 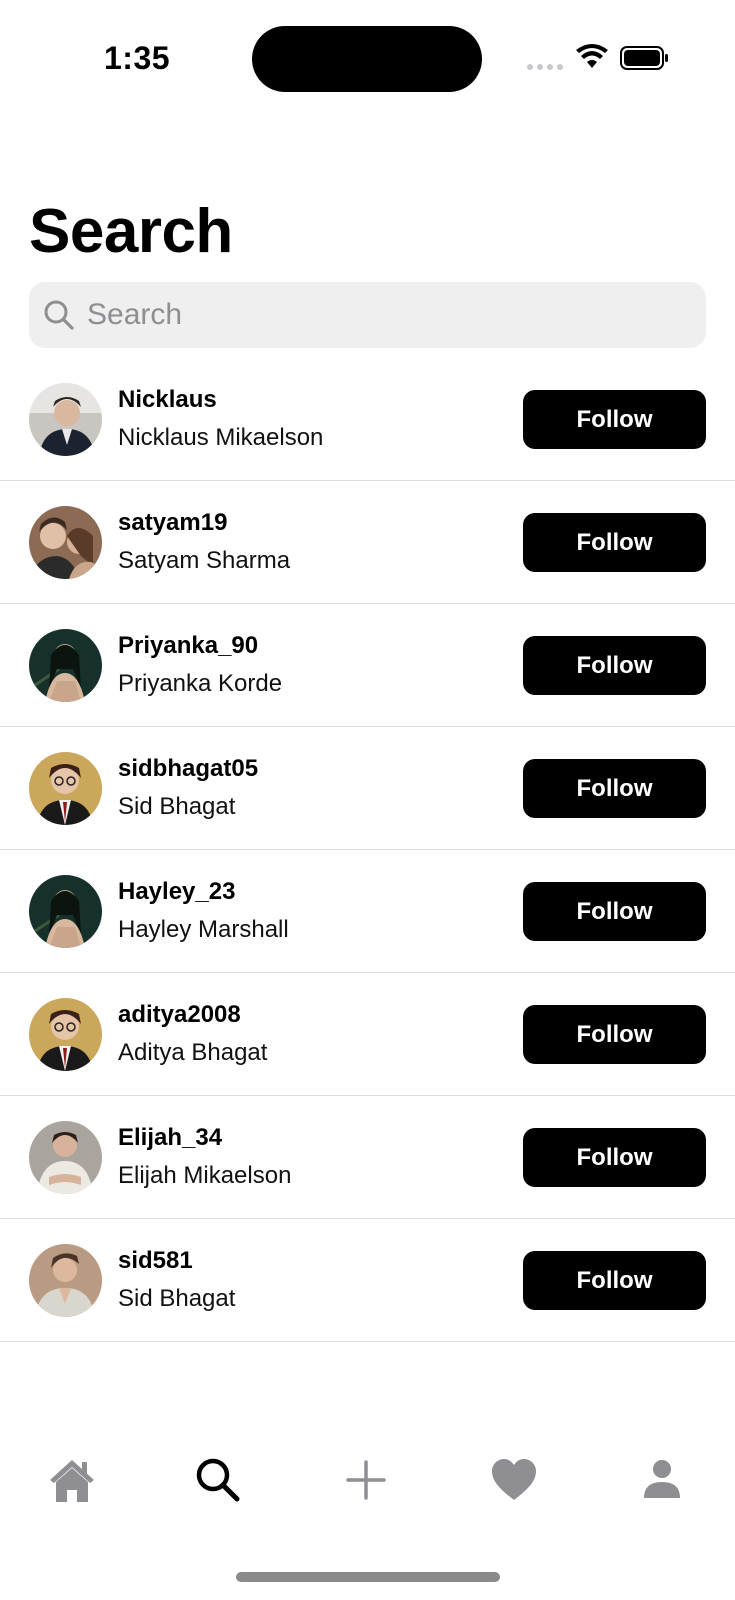 What do you see at coordinates (167, 399) in the screenshot?
I see `username: Nicklaus` at bounding box center [167, 399].